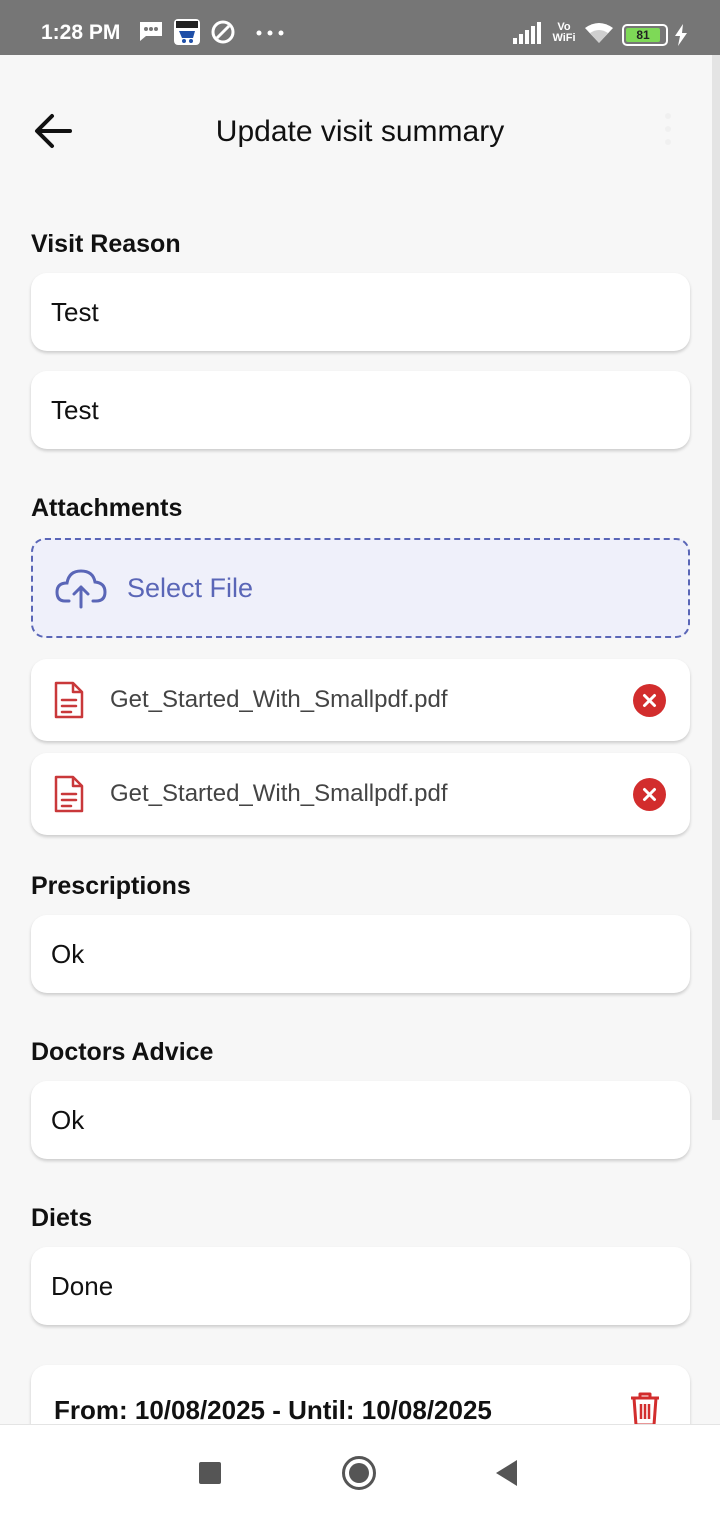  Describe the element at coordinates (81, 32) in the screenshot. I see `status-time: 1:28 PM` at that location.